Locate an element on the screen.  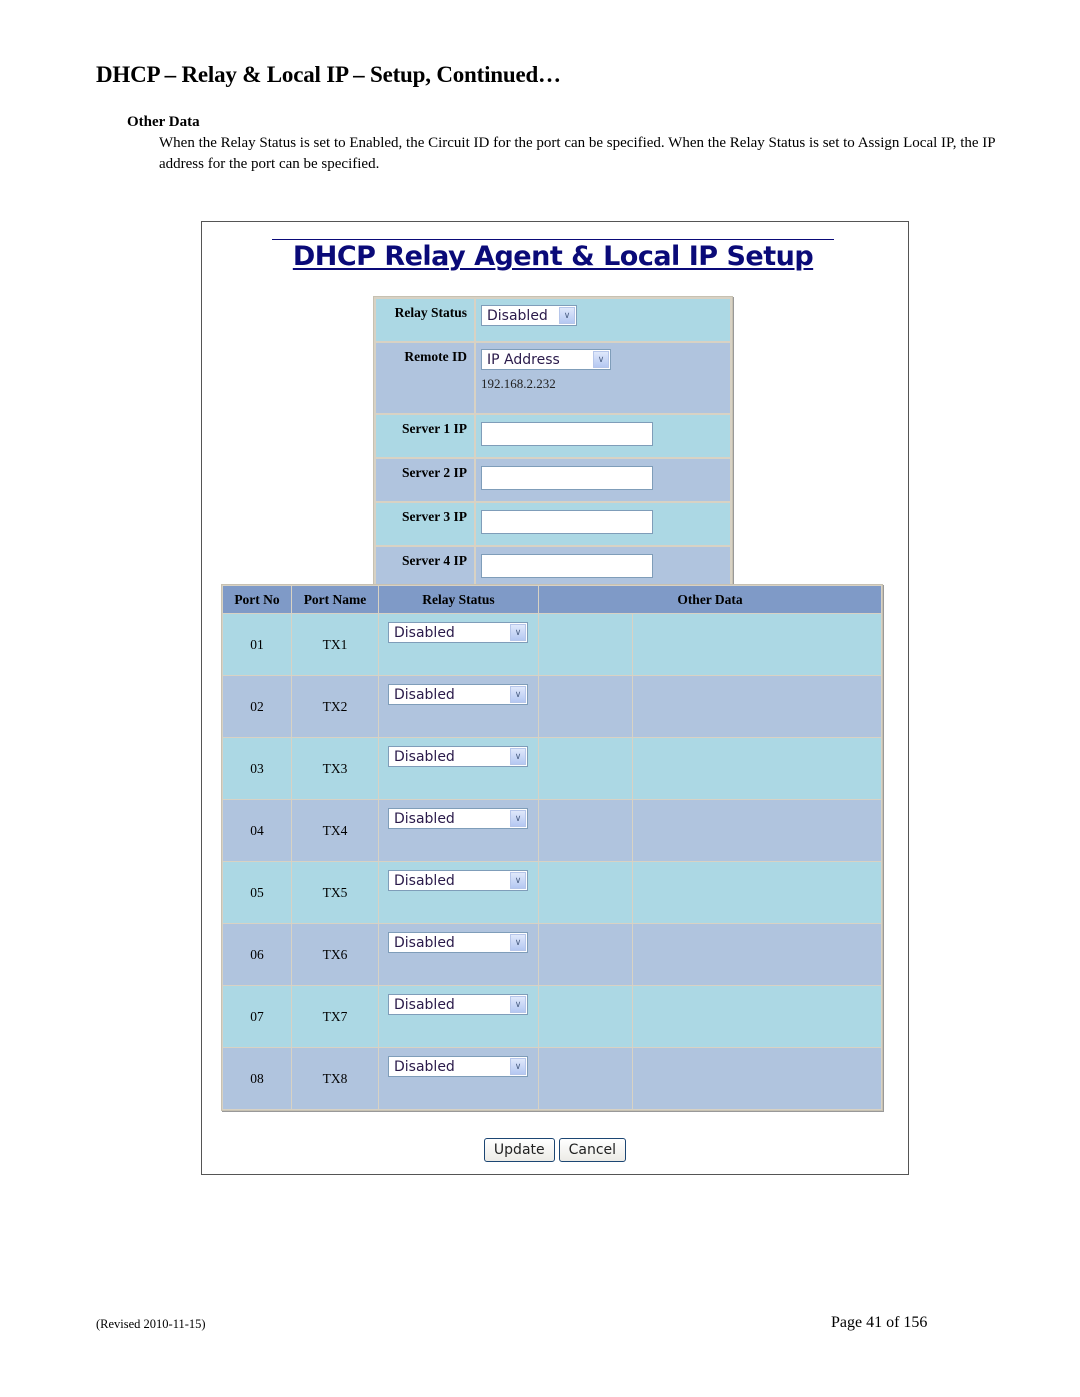
header-port-name: Port Name is located at coordinates (335, 599).